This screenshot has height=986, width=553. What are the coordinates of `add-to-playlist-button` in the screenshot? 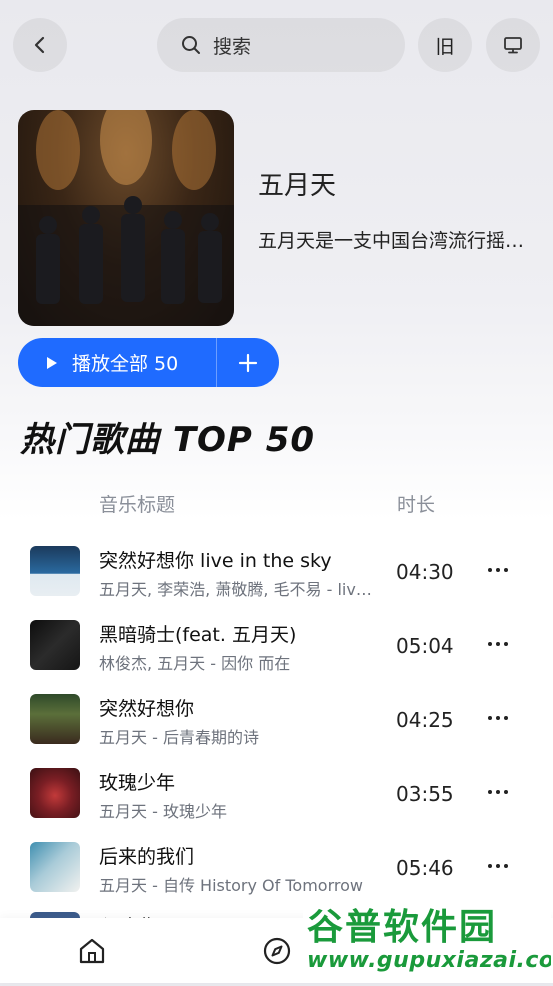 It's located at (248, 363).